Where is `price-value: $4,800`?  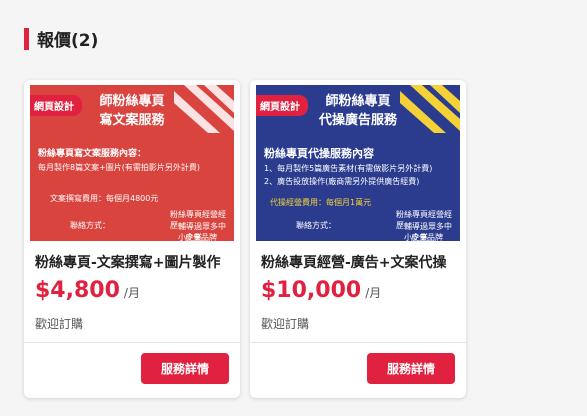 price-value: $4,800 is located at coordinates (77, 290).